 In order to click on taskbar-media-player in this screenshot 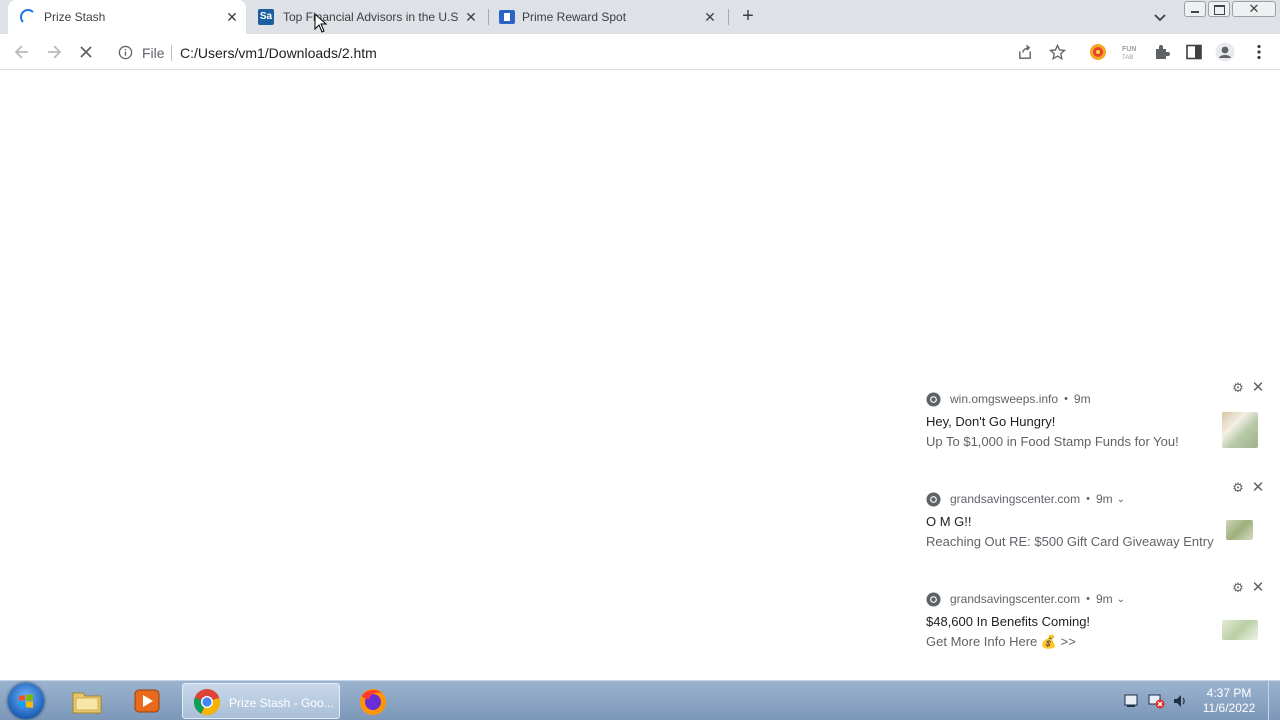, I will do `click(147, 701)`.